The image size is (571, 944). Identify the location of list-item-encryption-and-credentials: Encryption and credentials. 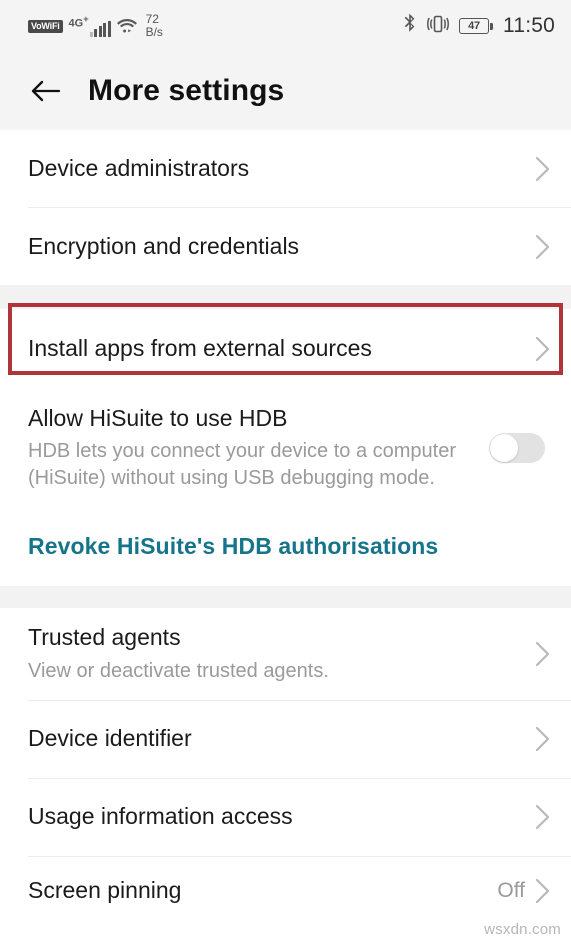
(285, 246).